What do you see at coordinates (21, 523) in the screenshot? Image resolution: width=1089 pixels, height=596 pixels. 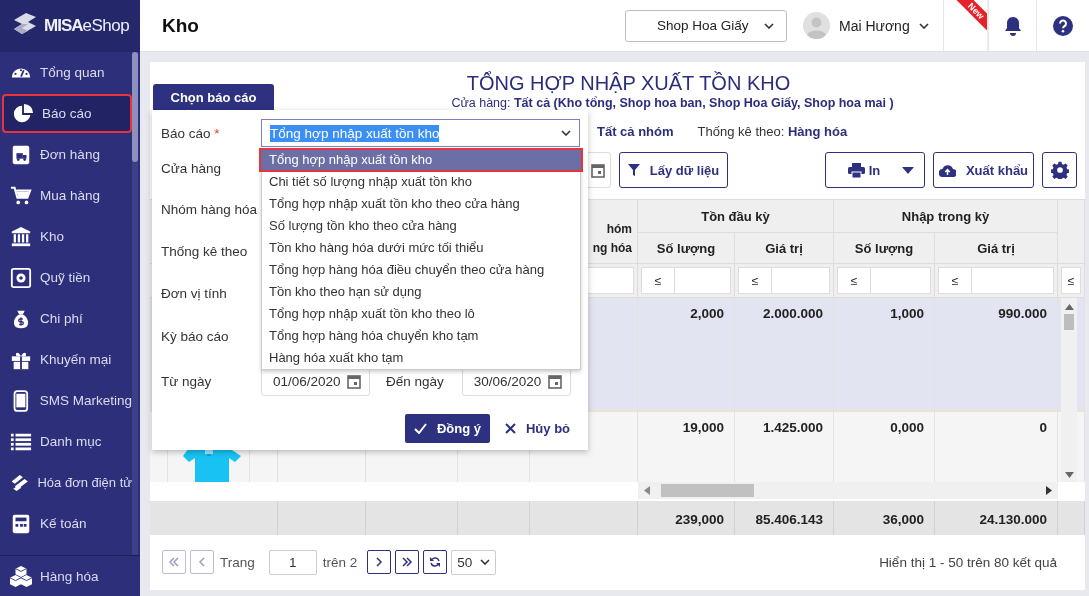 I see `calculator-icon` at bounding box center [21, 523].